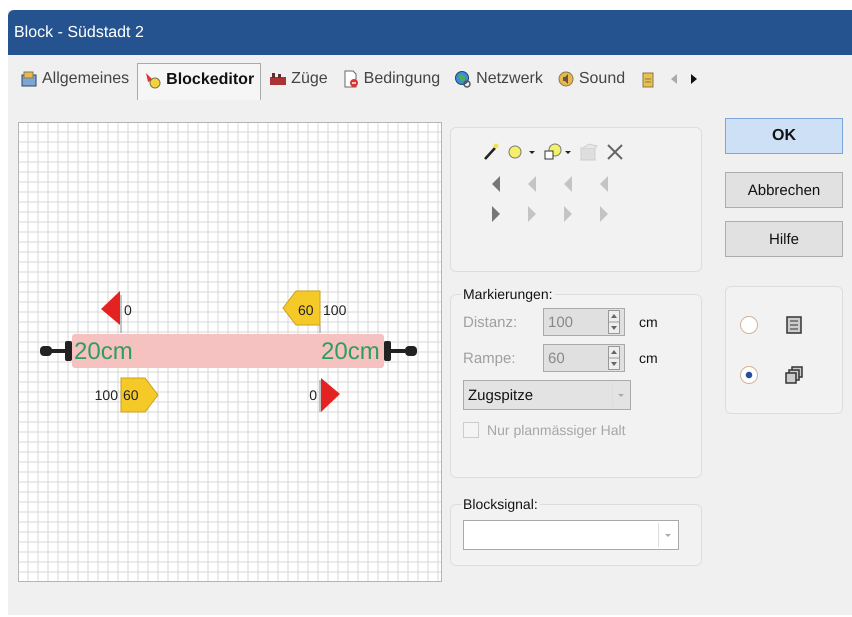 The width and height of the screenshot is (852, 617). Describe the element at coordinates (571, 535) in the screenshot. I see `dropdown` at that location.